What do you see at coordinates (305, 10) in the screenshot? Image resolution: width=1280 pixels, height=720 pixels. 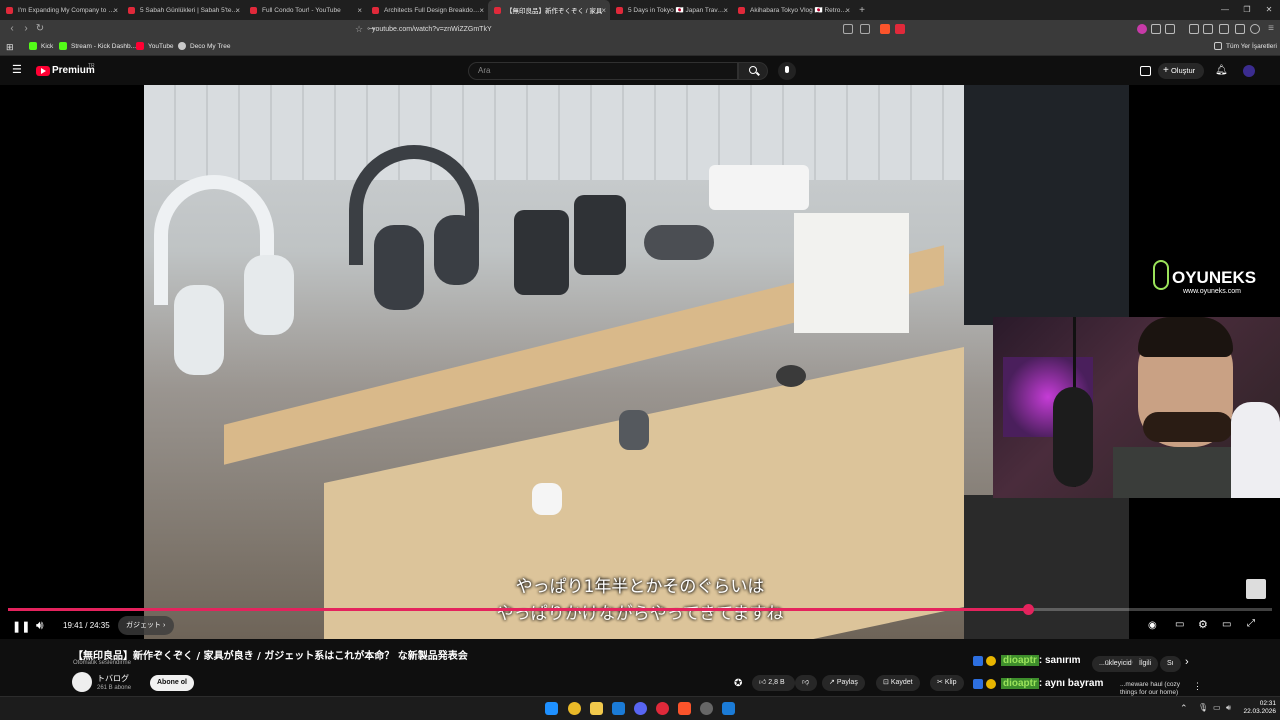 I see `browser-tab: Full Condo Tour! - YouTube ×` at bounding box center [305, 10].